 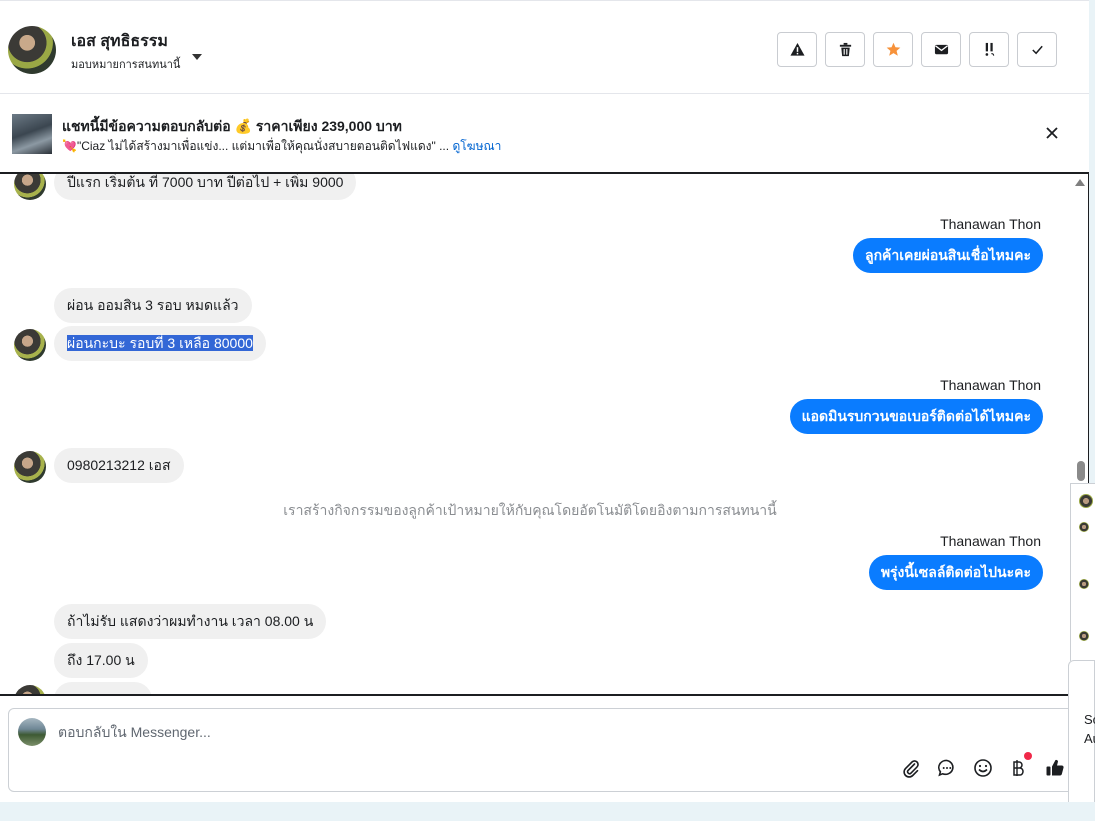 What do you see at coordinates (1052, 133) in the screenshot?
I see `close-icon` at bounding box center [1052, 133].